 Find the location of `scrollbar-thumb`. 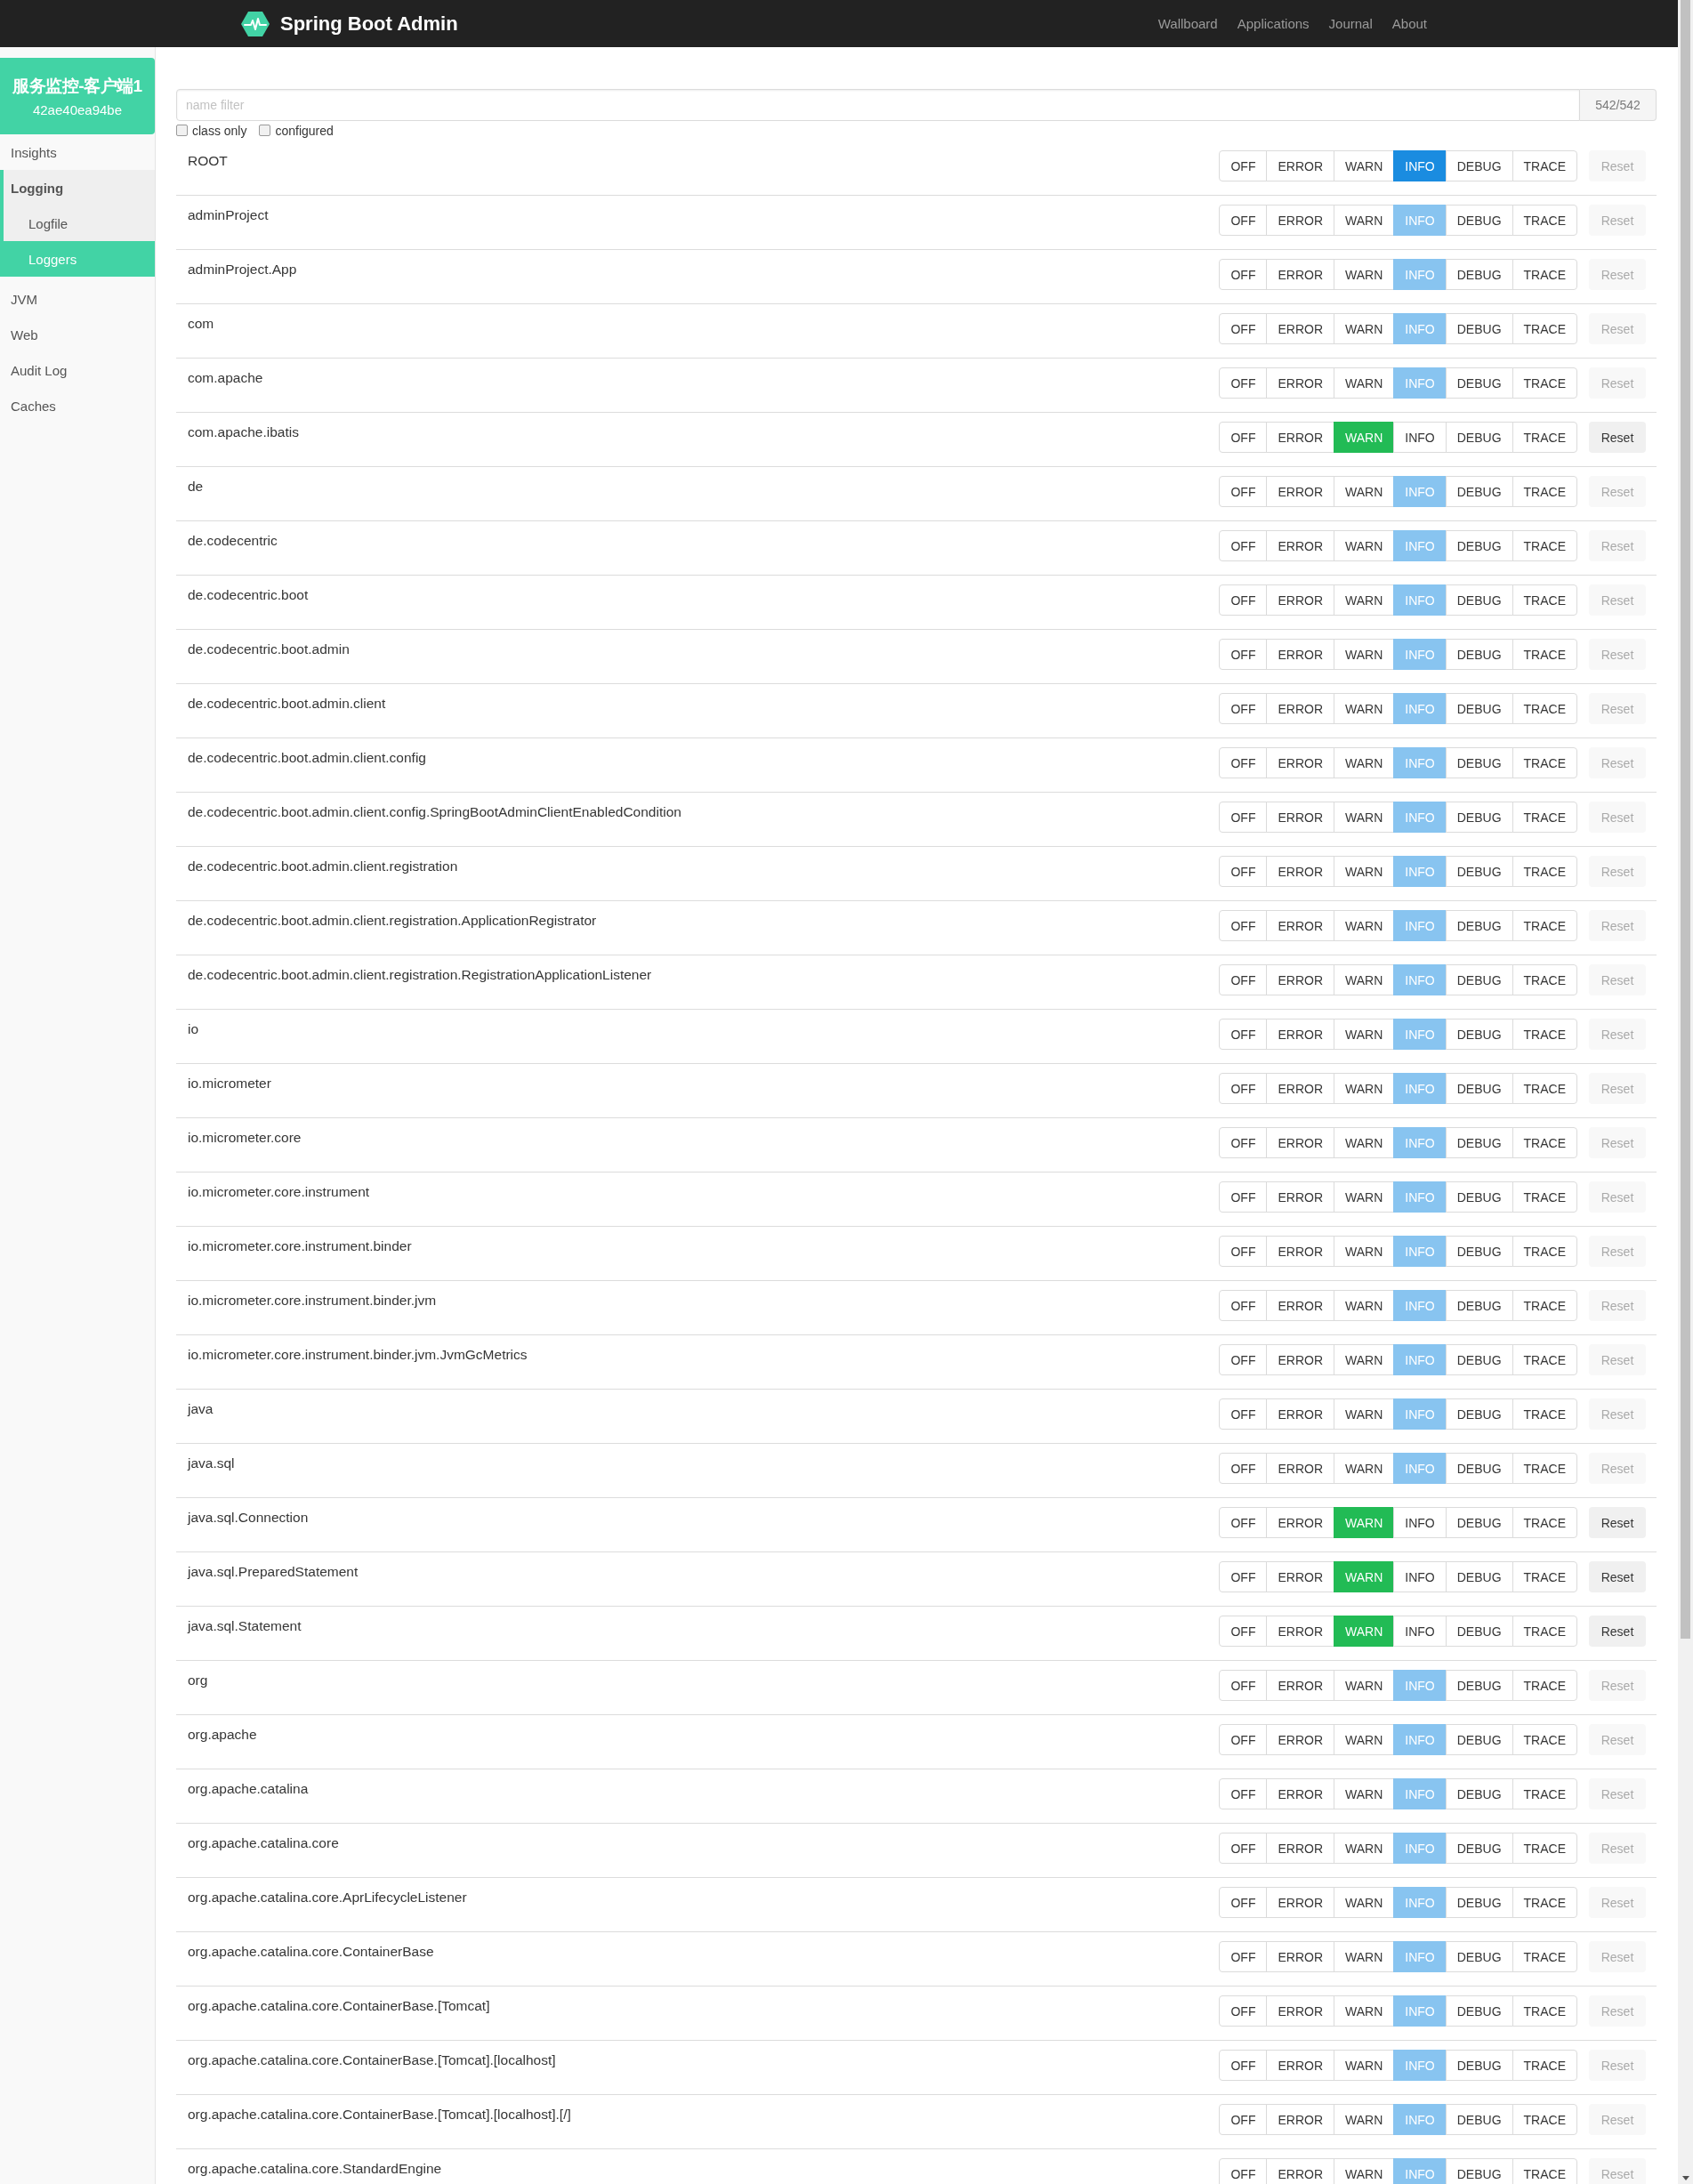

scrollbar-thumb is located at coordinates (1685, 819).